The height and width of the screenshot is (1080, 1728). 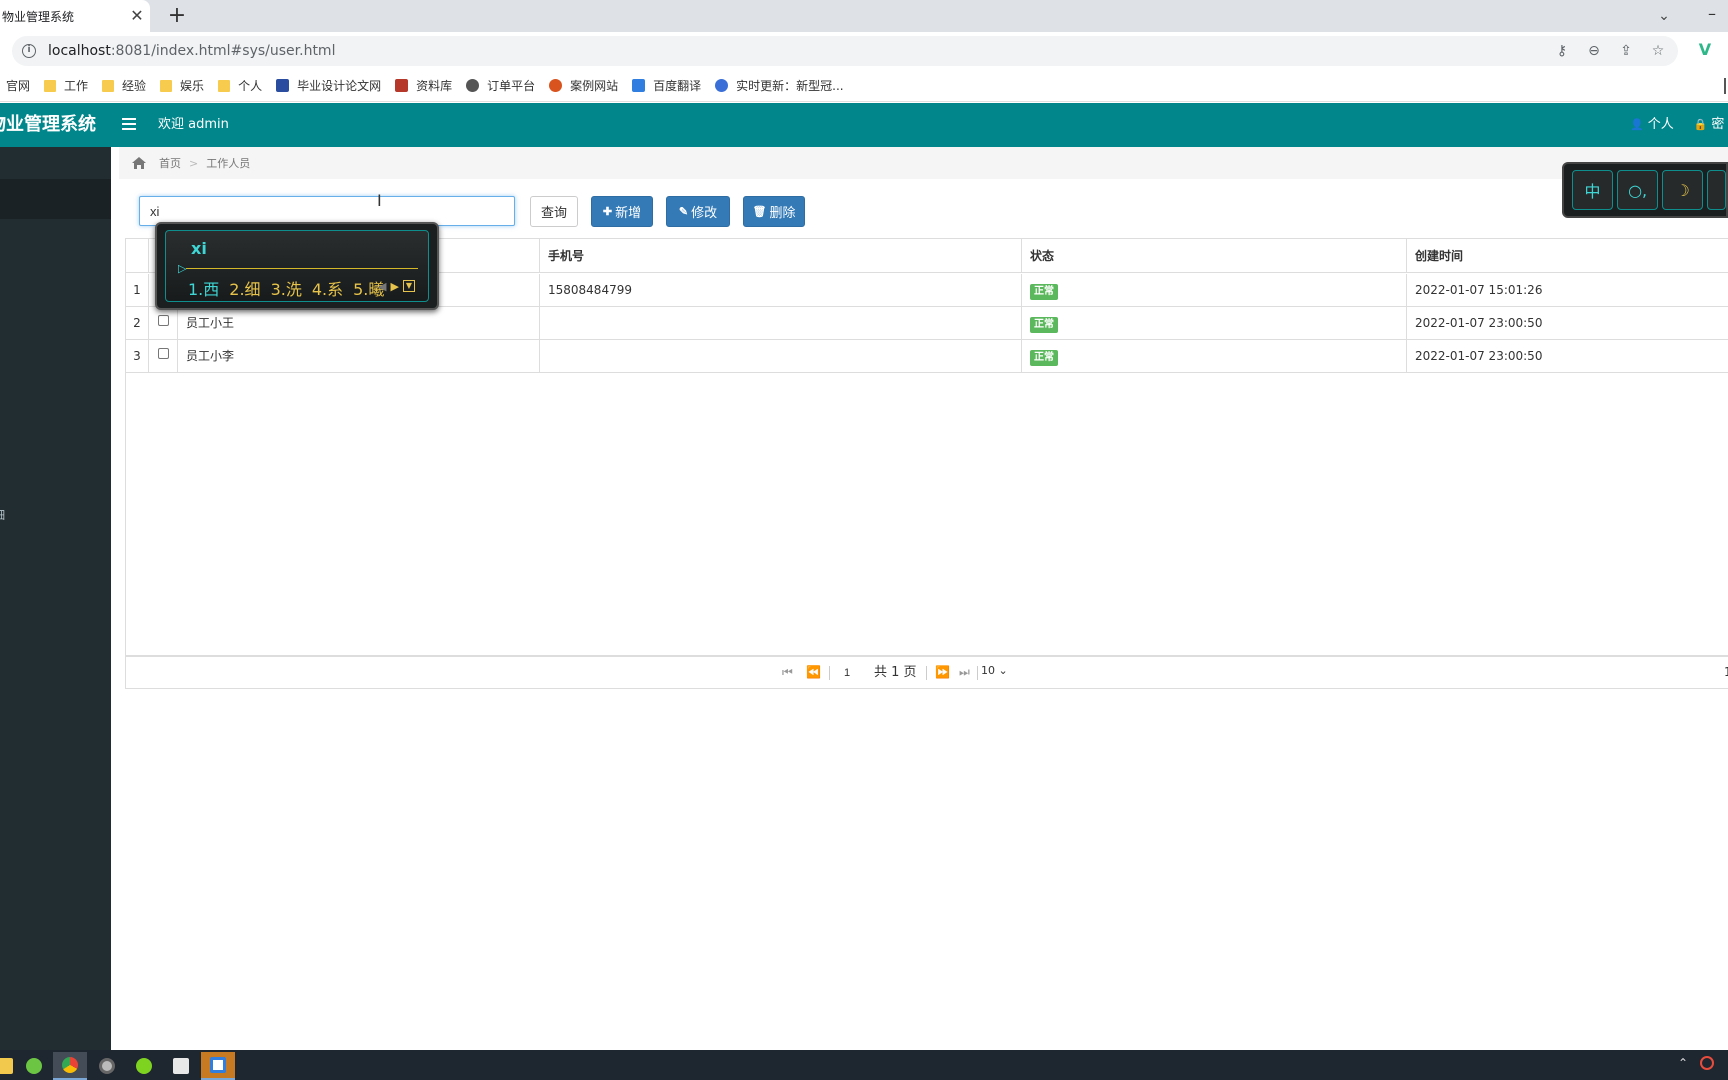 I want to click on ime-status-bar: 中 ○, ☽, so click(x=1645, y=190).